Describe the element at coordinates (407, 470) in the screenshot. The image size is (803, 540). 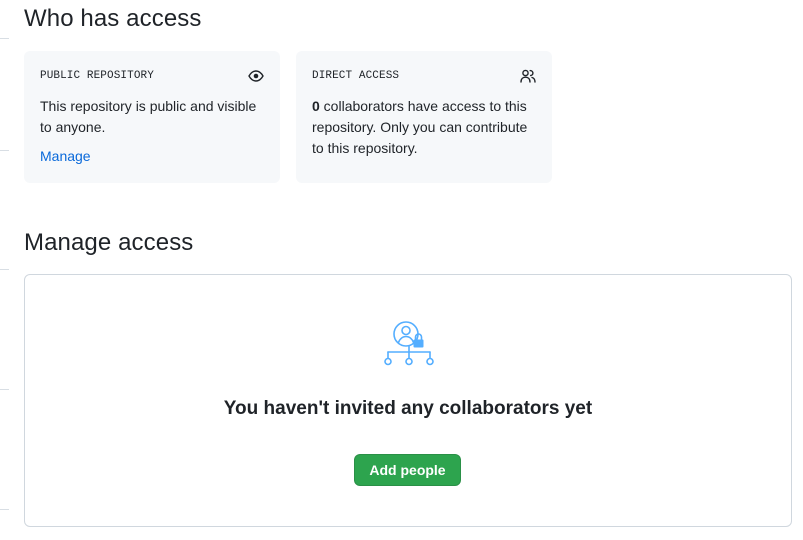
I see `add-people-button: Add people` at that location.